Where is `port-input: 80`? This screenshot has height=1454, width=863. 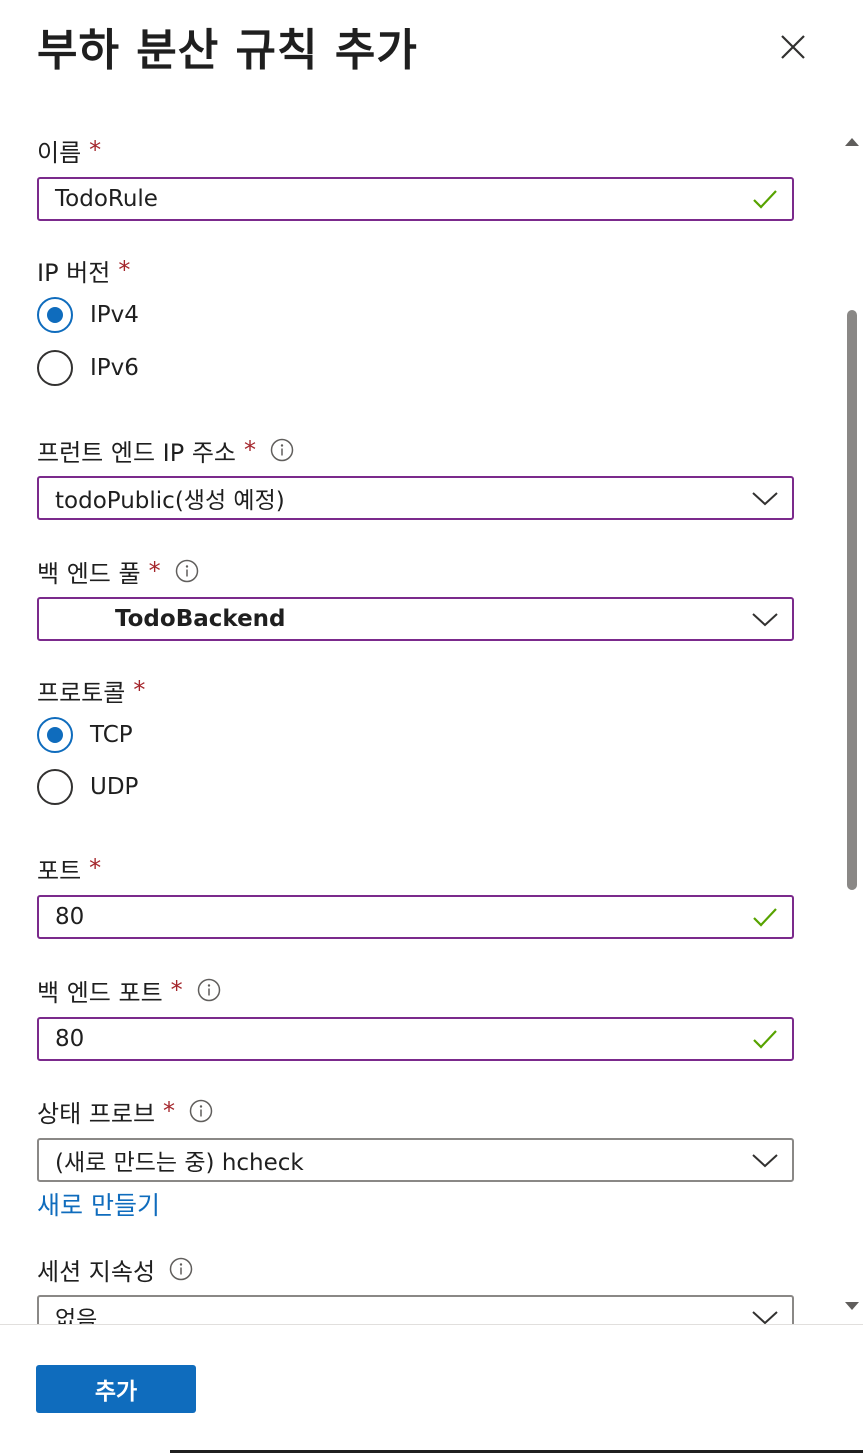
port-input: 80 is located at coordinates (415, 917).